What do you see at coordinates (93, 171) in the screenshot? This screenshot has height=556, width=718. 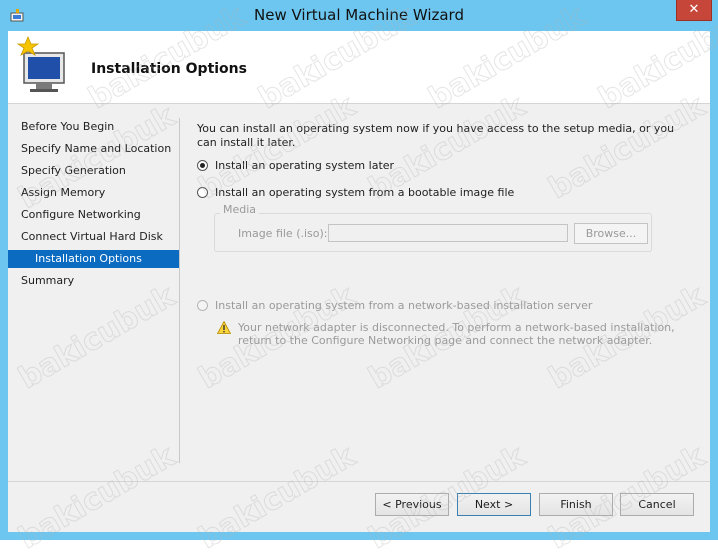 I see `nav-item-specify-generation: Specify Generation` at bounding box center [93, 171].